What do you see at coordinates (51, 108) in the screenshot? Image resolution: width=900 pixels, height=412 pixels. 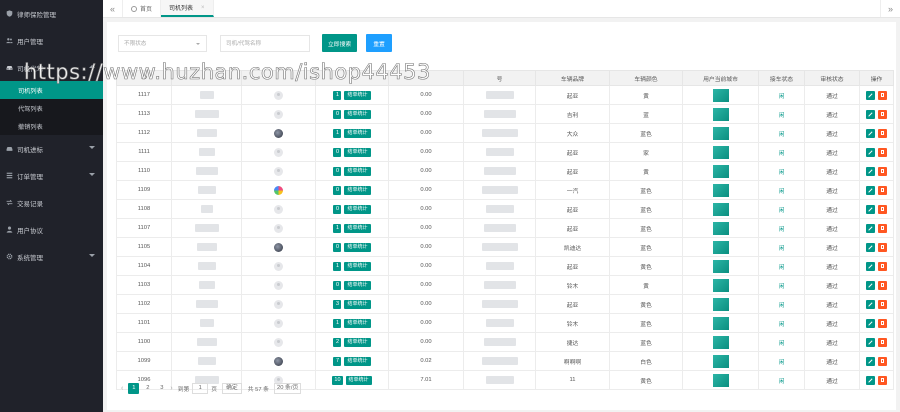 I see `sidebar-sub-proxy-list: 代驾列表` at bounding box center [51, 108].